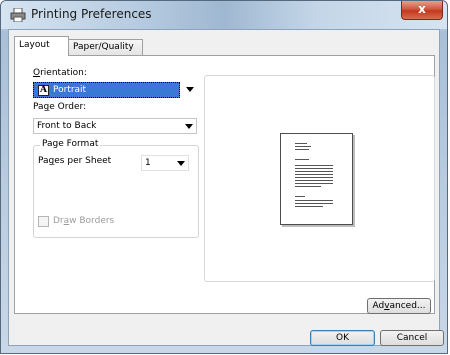 The width and height of the screenshot is (450, 355). What do you see at coordinates (67, 126) in the screenshot?
I see `page-order-value: Front to Back` at bounding box center [67, 126].